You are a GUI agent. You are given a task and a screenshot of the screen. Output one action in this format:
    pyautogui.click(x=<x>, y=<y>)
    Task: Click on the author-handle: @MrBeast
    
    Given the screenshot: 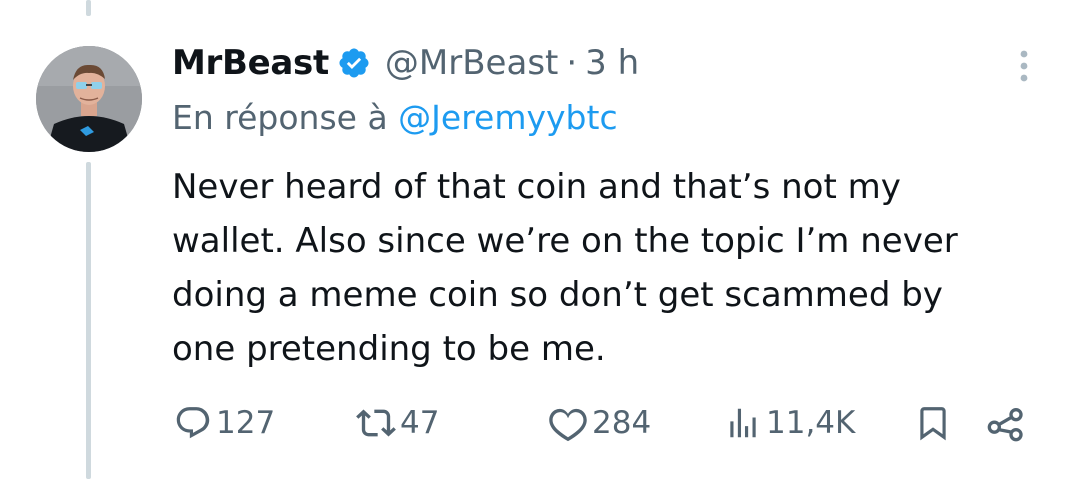 What is the action you would take?
    pyautogui.click(x=471, y=63)
    